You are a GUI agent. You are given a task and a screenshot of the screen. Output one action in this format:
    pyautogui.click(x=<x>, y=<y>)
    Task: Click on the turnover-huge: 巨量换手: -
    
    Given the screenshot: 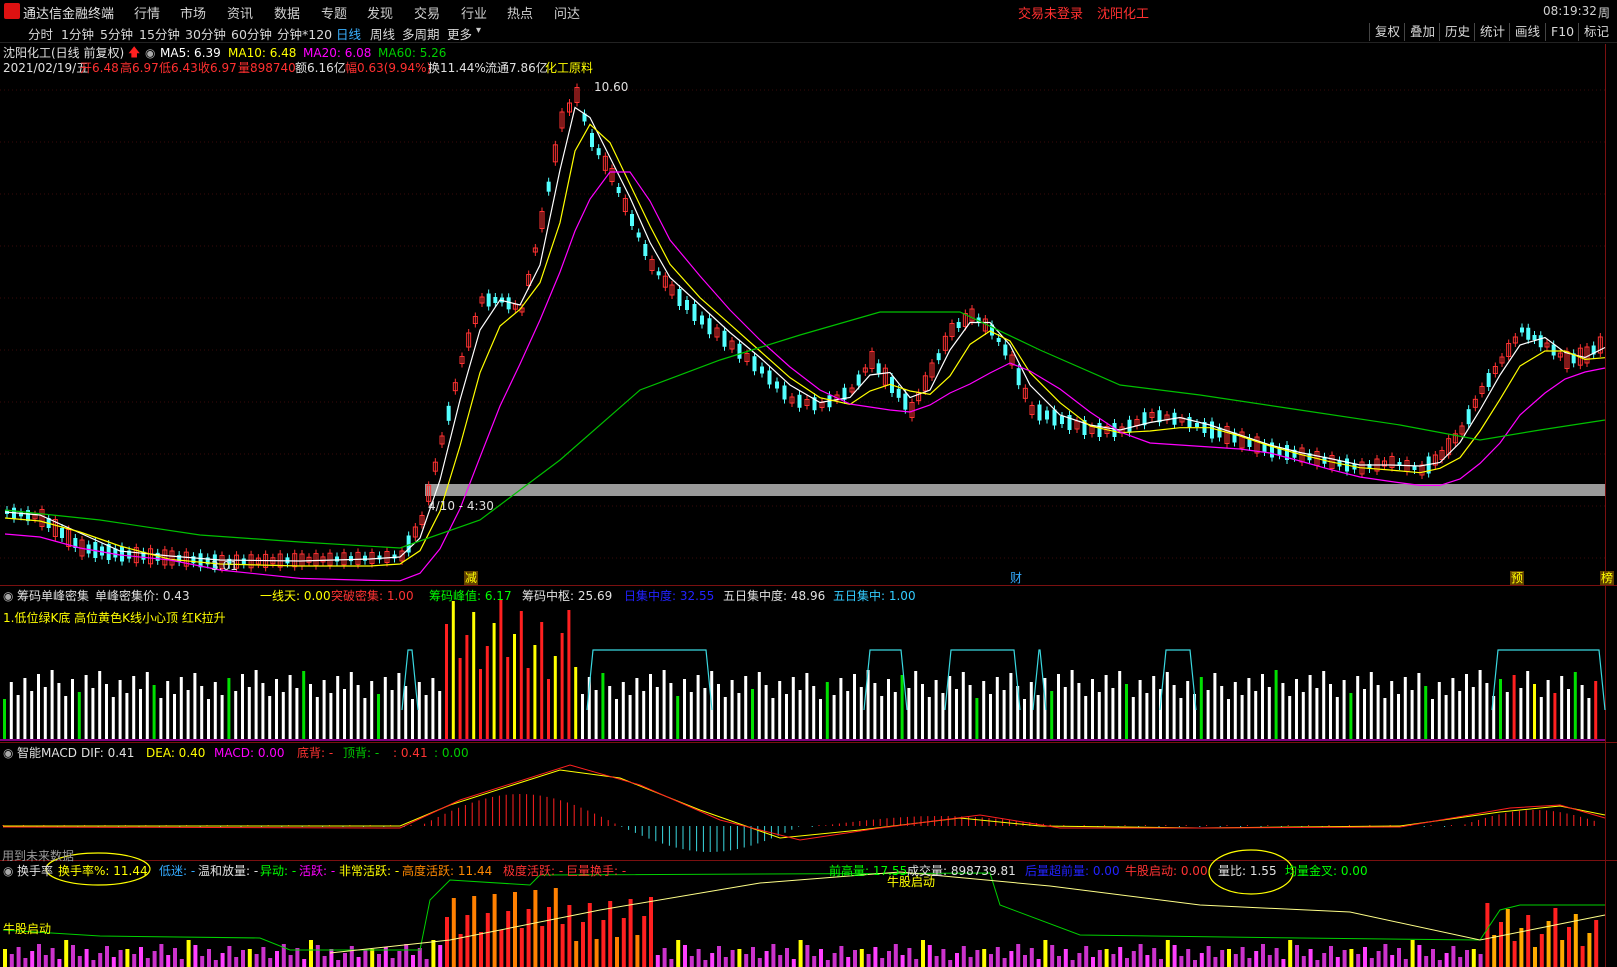 What is the action you would take?
    pyautogui.click(x=596, y=871)
    